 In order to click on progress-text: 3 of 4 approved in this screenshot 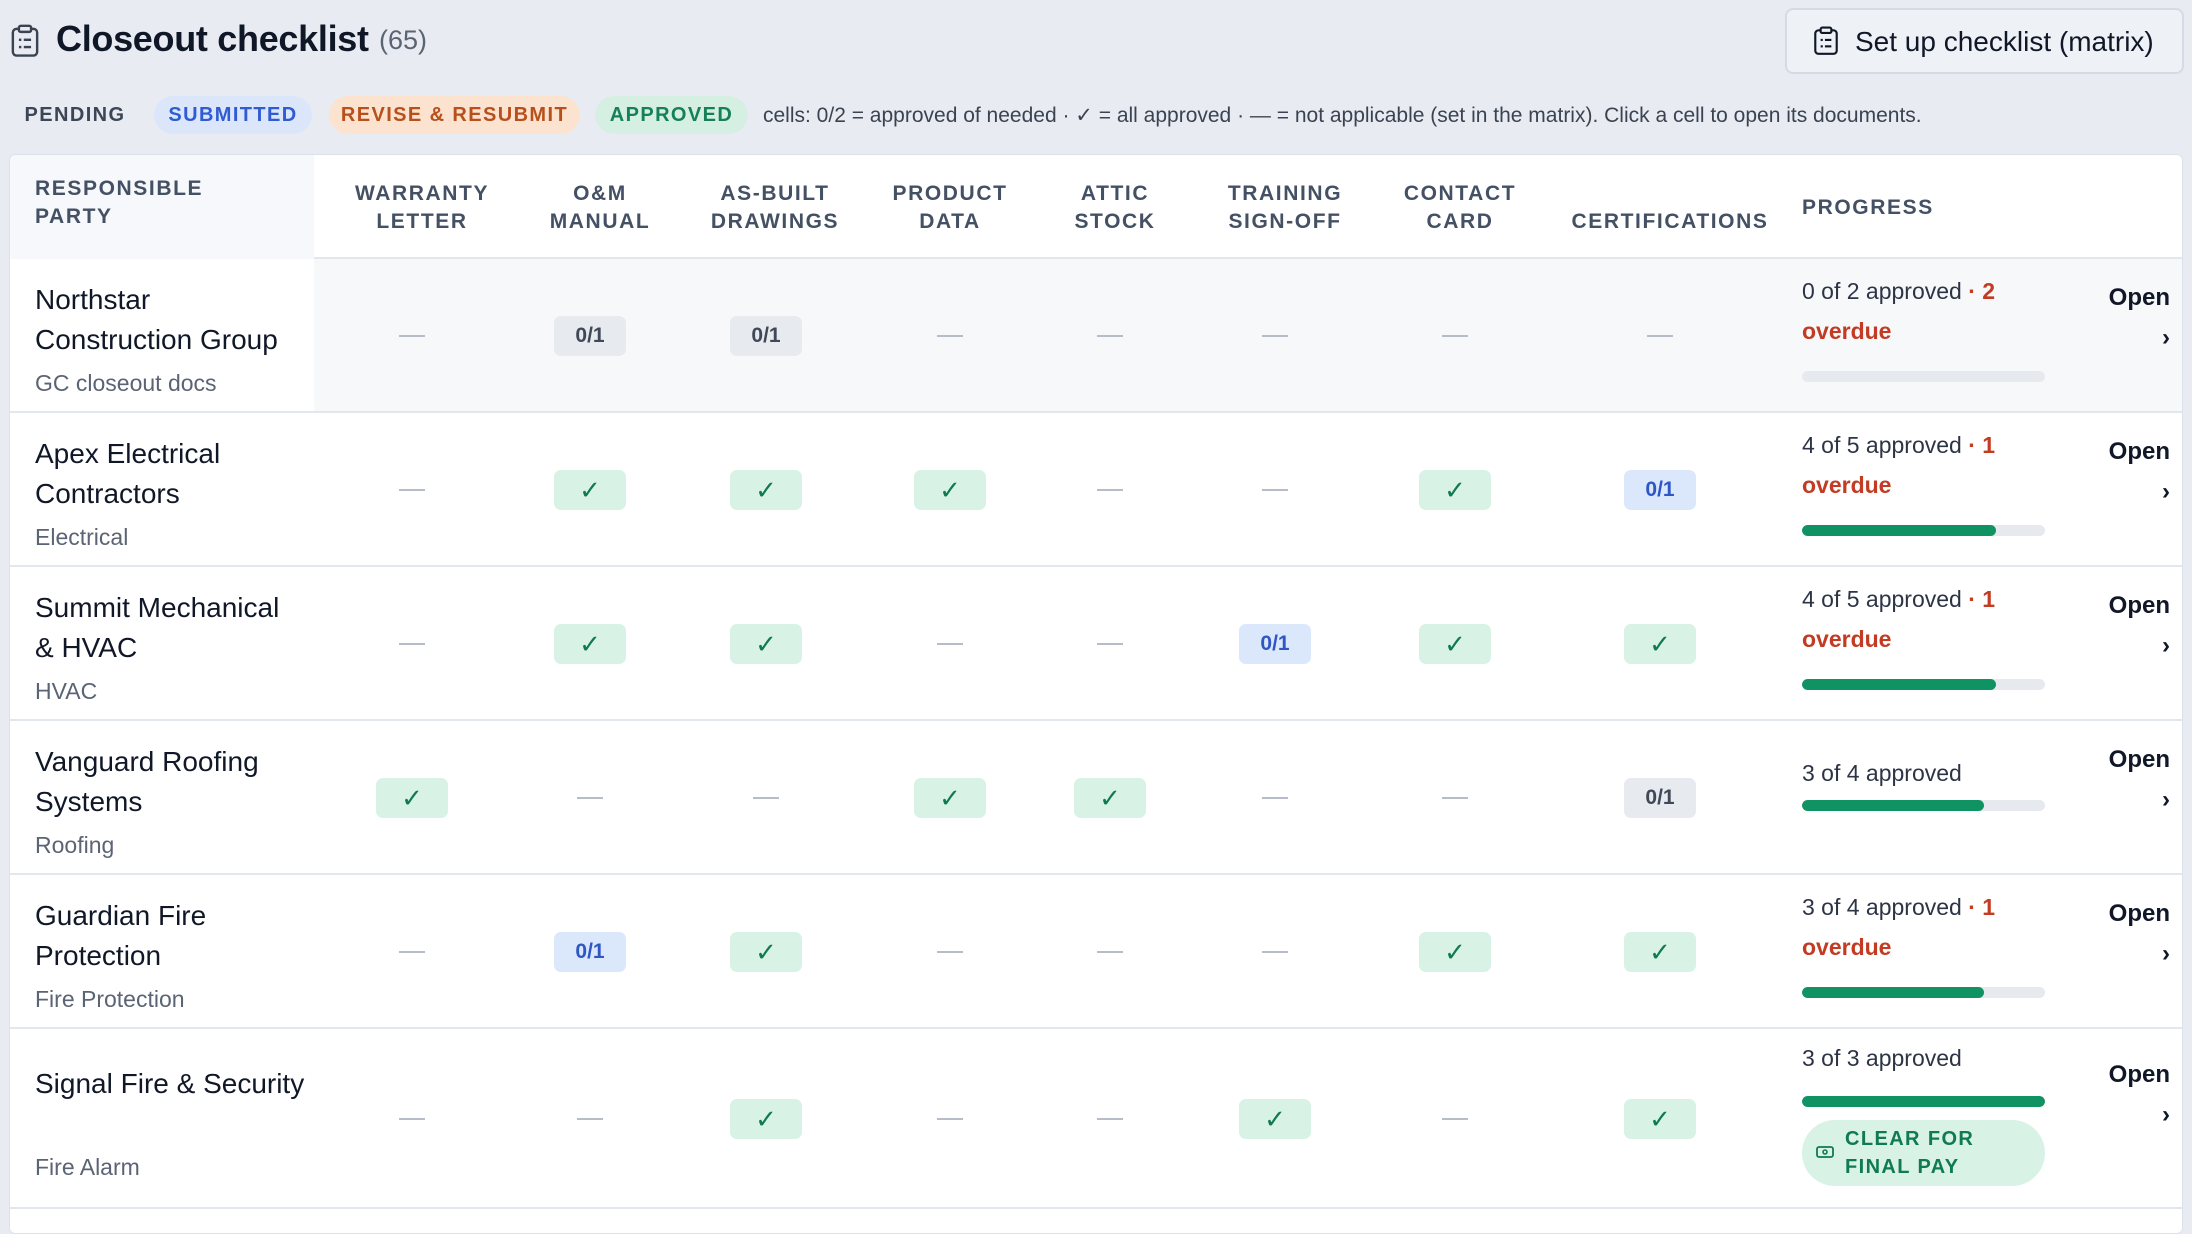, I will do `click(1882, 773)`.